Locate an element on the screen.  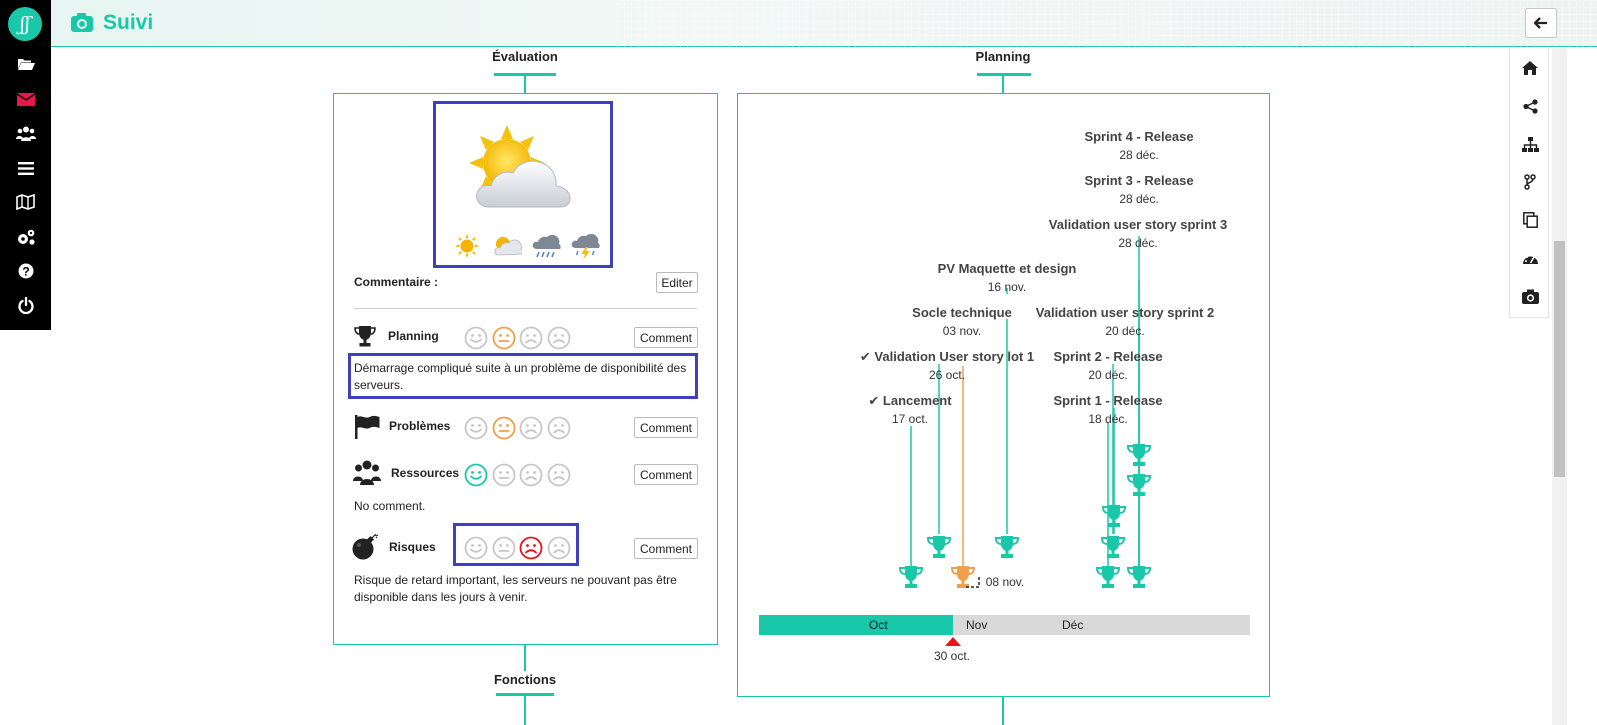
envelope-icon is located at coordinates (25, 99).